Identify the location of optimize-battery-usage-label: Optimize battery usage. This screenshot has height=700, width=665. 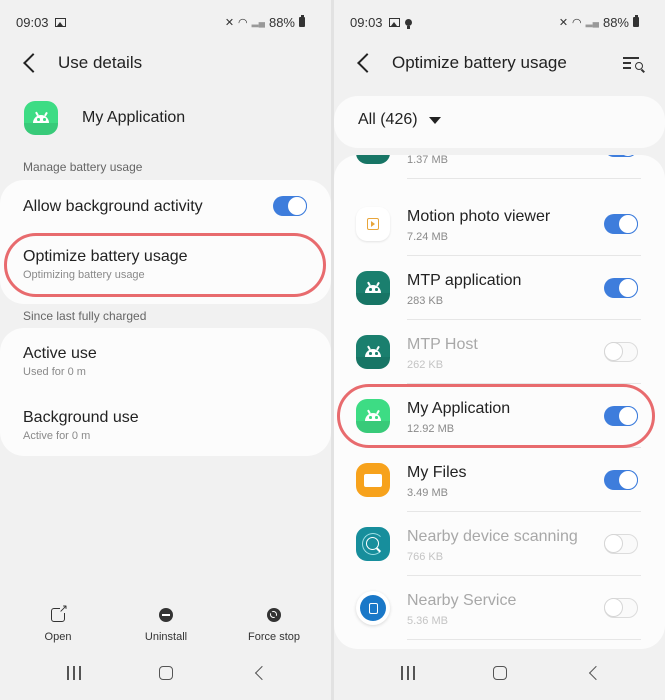
(105, 256).